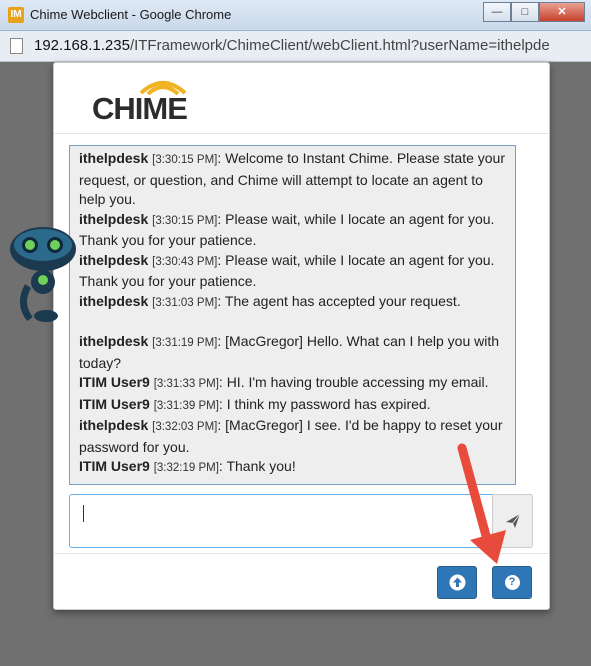 The height and width of the screenshot is (666, 591). Describe the element at coordinates (185, 343) in the screenshot. I see `message-timestamp: [3:31:19 PM]` at that location.